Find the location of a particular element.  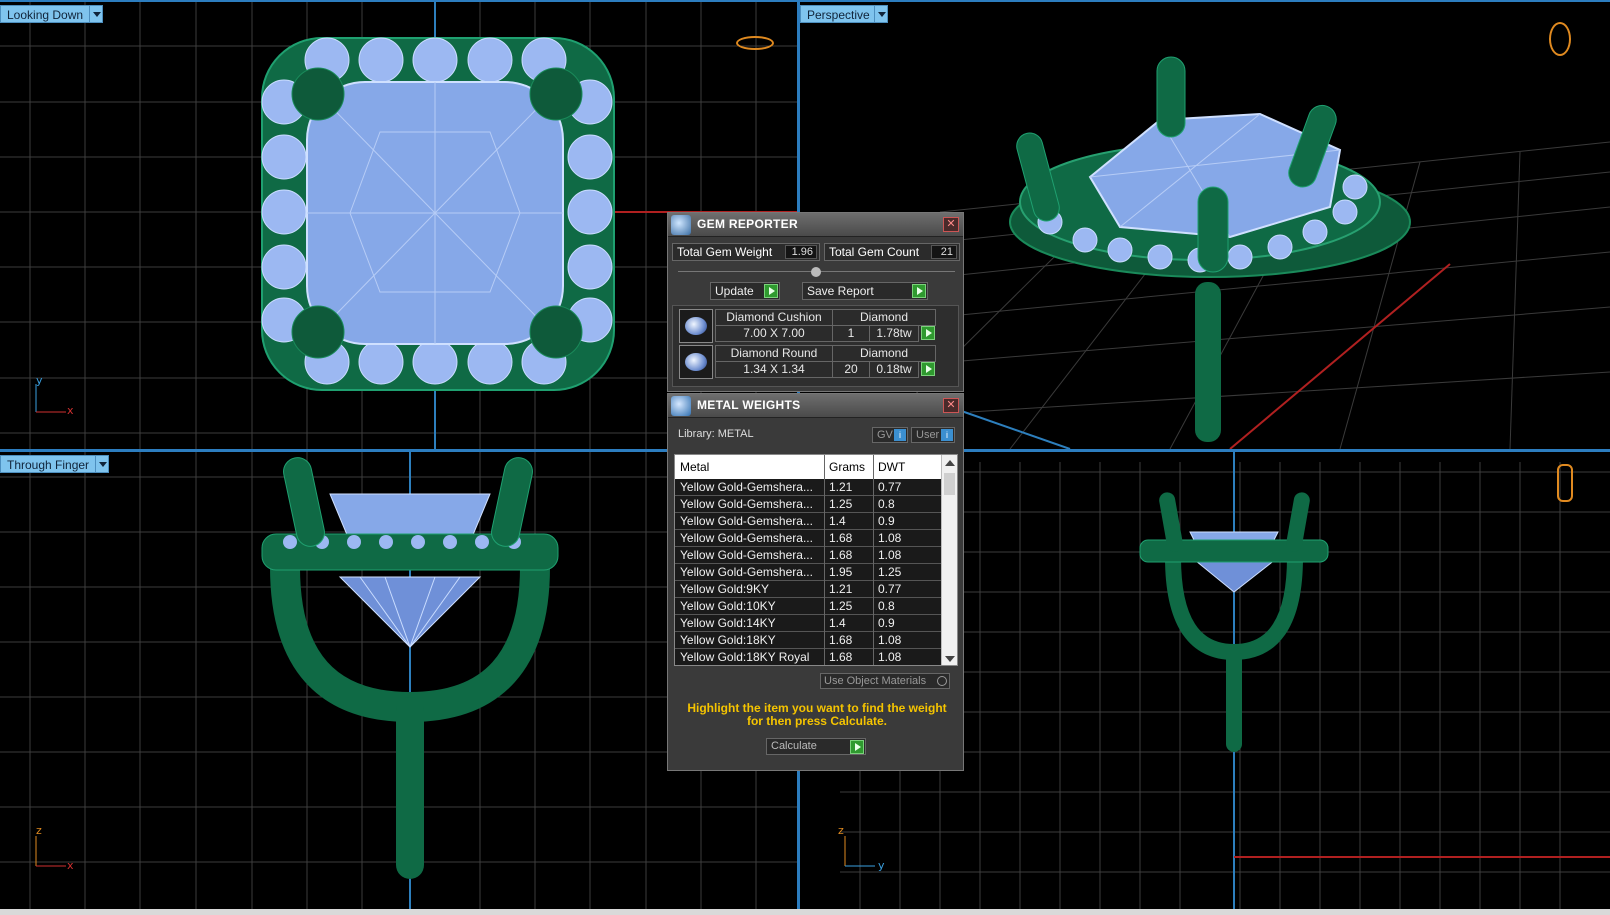

metal-weights-titlebar: METAL WEIGHTS ✕ is located at coordinates (815, 406).